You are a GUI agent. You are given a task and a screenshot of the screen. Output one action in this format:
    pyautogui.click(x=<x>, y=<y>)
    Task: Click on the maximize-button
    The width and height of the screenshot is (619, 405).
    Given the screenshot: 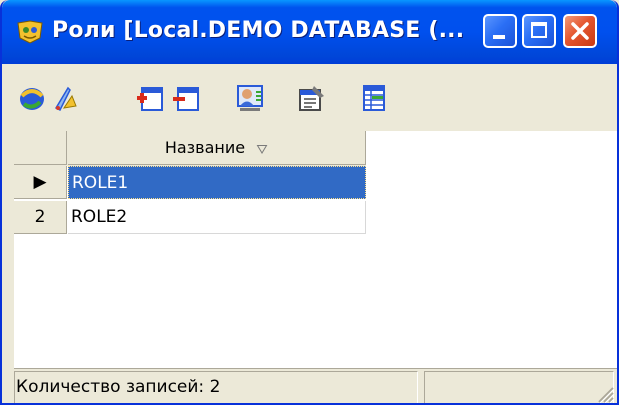 What is the action you would take?
    pyautogui.click(x=539, y=31)
    